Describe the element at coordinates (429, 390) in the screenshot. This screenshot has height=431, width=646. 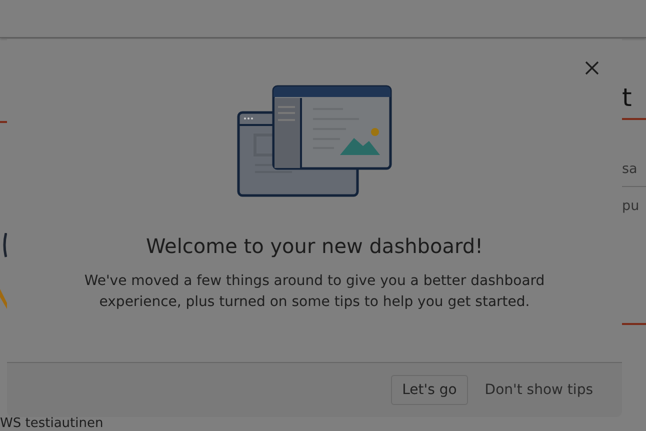
I see `lets-go-button: Let's go` at that location.